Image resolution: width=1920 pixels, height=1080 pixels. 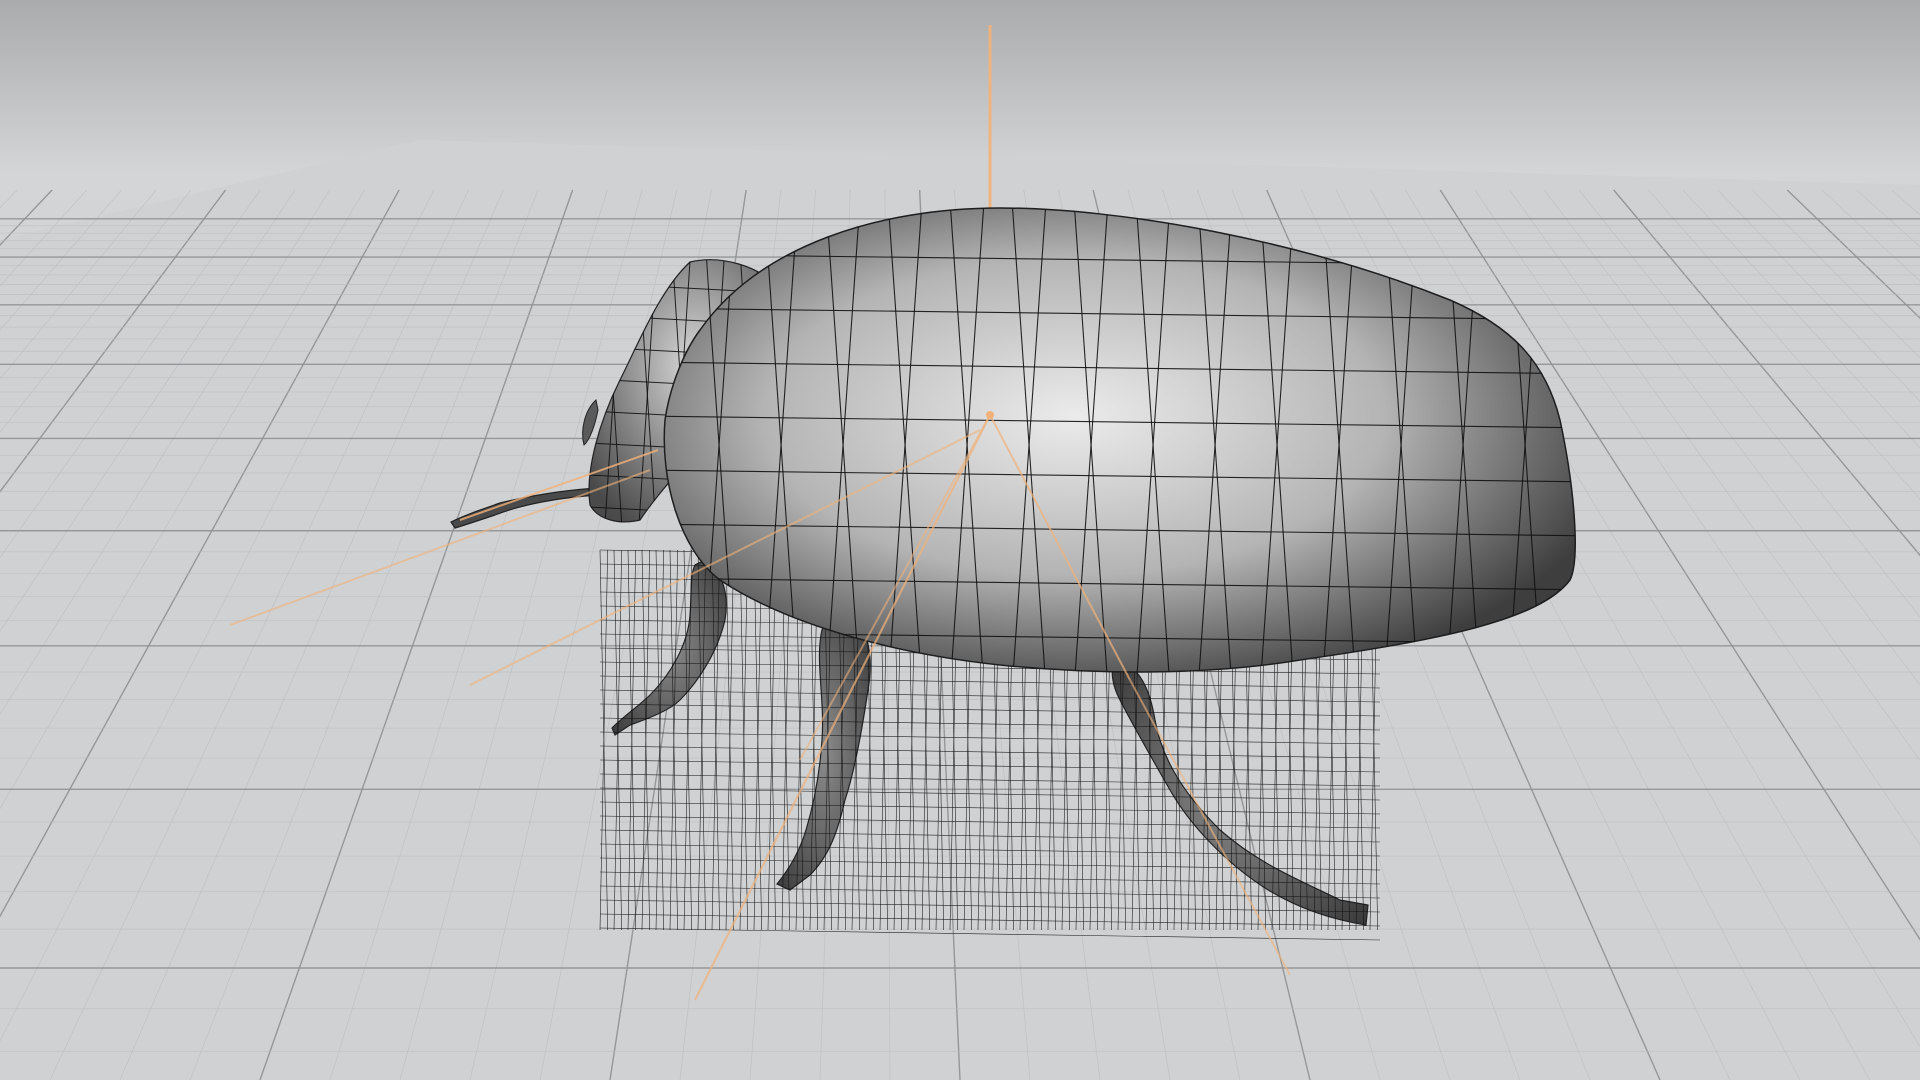 I want to click on rig-pivot-node, so click(x=990, y=415).